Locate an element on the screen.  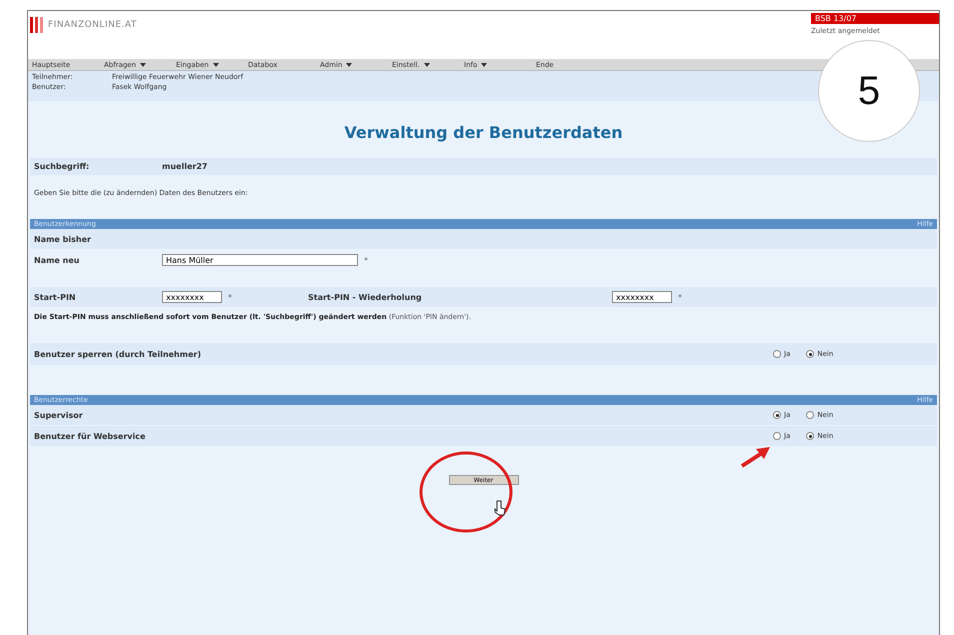
field-label: Name bisher is located at coordinates (63, 239).